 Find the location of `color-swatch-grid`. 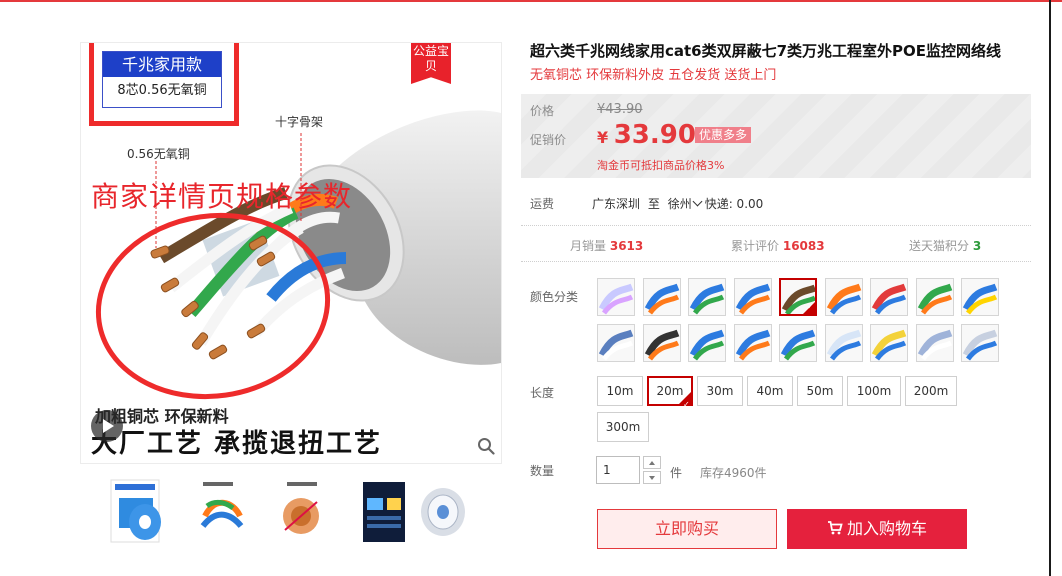

color-swatch-grid is located at coordinates (807, 323).